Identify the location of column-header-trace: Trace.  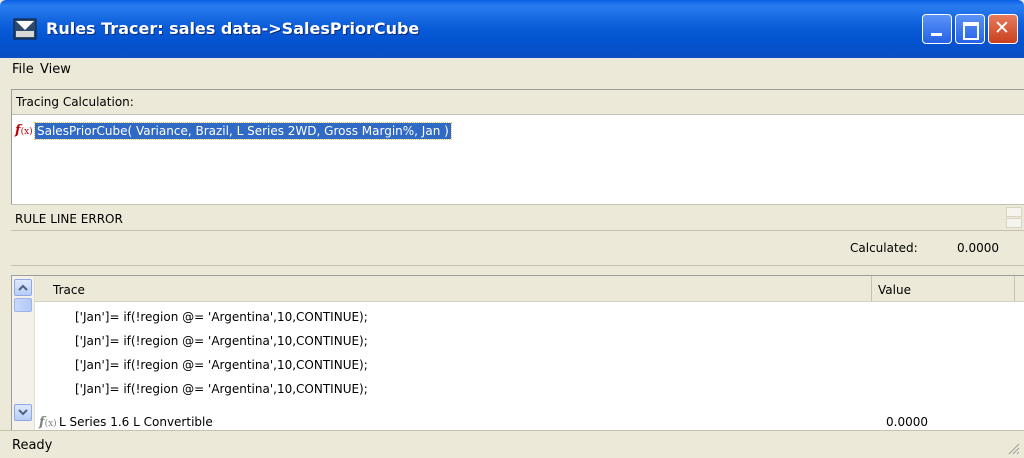
(453, 288).